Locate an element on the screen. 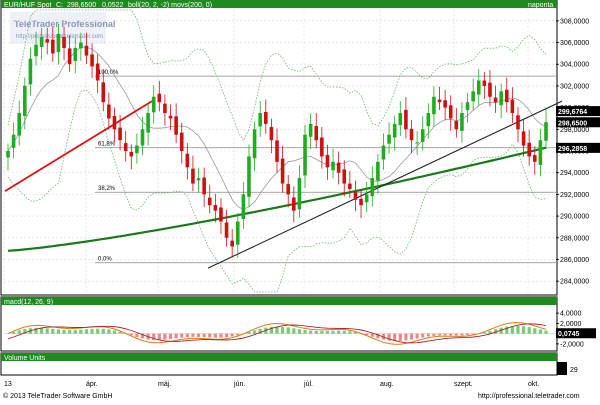  macd-y-tick-label: 2,0000 is located at coordinates (571, 324).